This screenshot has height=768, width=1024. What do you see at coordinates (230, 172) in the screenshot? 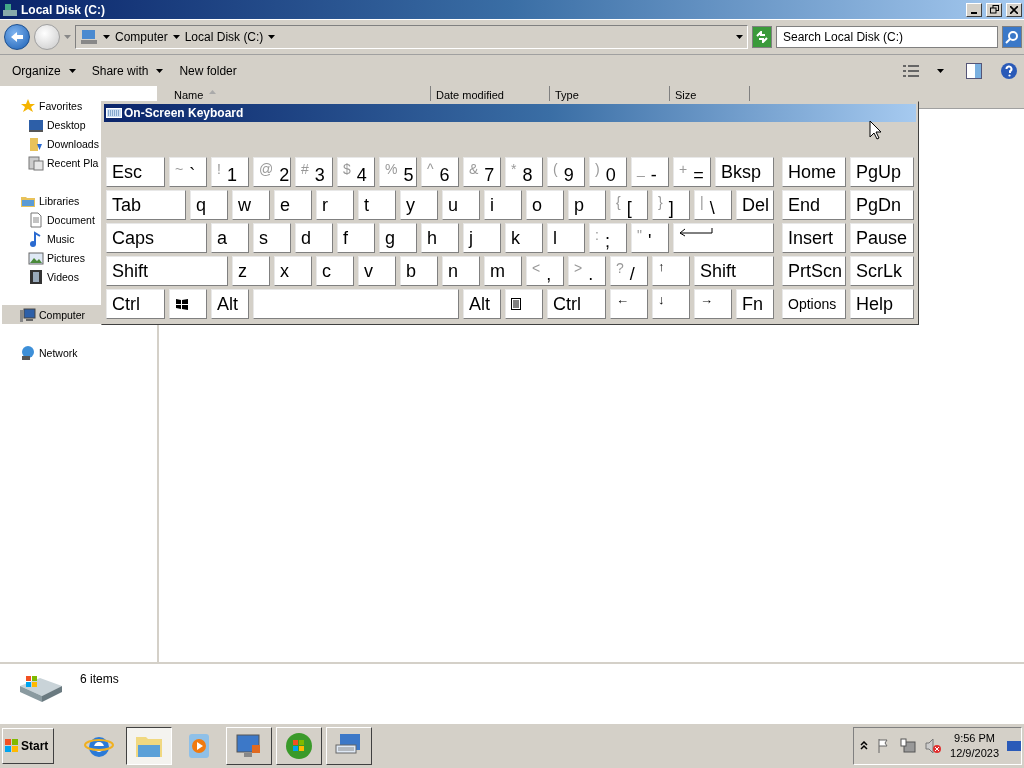
I see `keyboard-key: ! 1` at bounding box center [230, 172].